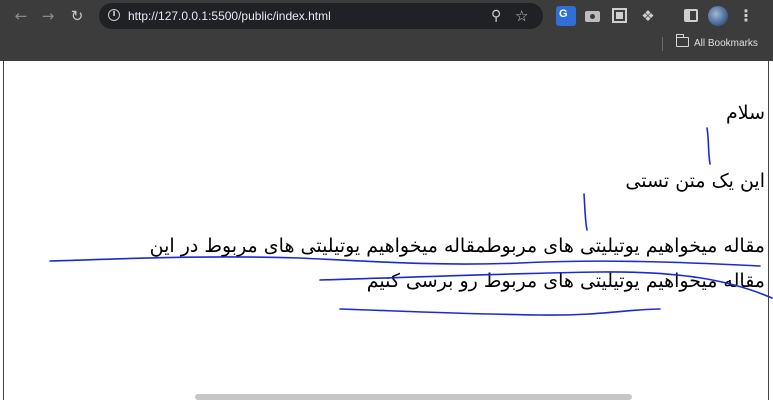 This screenshot has width=773, height=400. What do you see at coordinates (77, 16) in the screenshot?
I see `reload-icon: ↻` at bounding box center [77, 16].